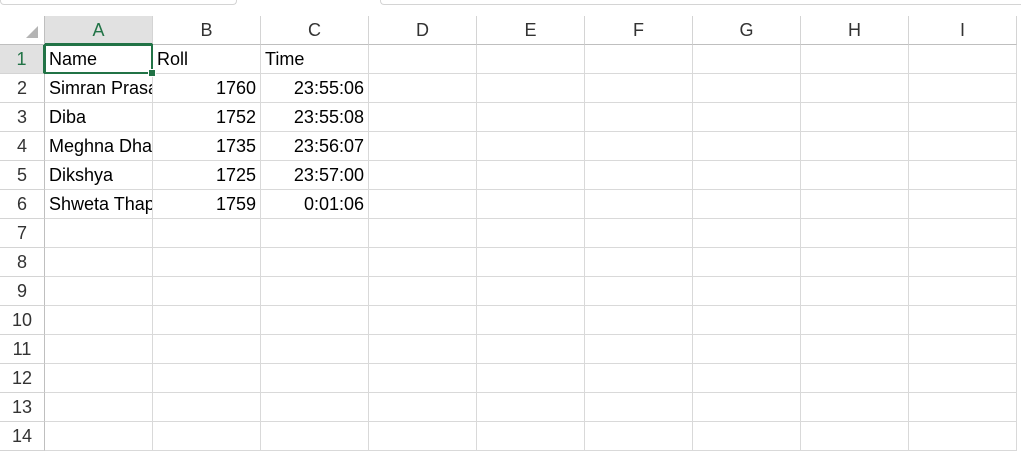  What do you see at coordinates (22, 378) in the screenshot?
I see `row-header-12: 12` at bounding box center [22, 378].